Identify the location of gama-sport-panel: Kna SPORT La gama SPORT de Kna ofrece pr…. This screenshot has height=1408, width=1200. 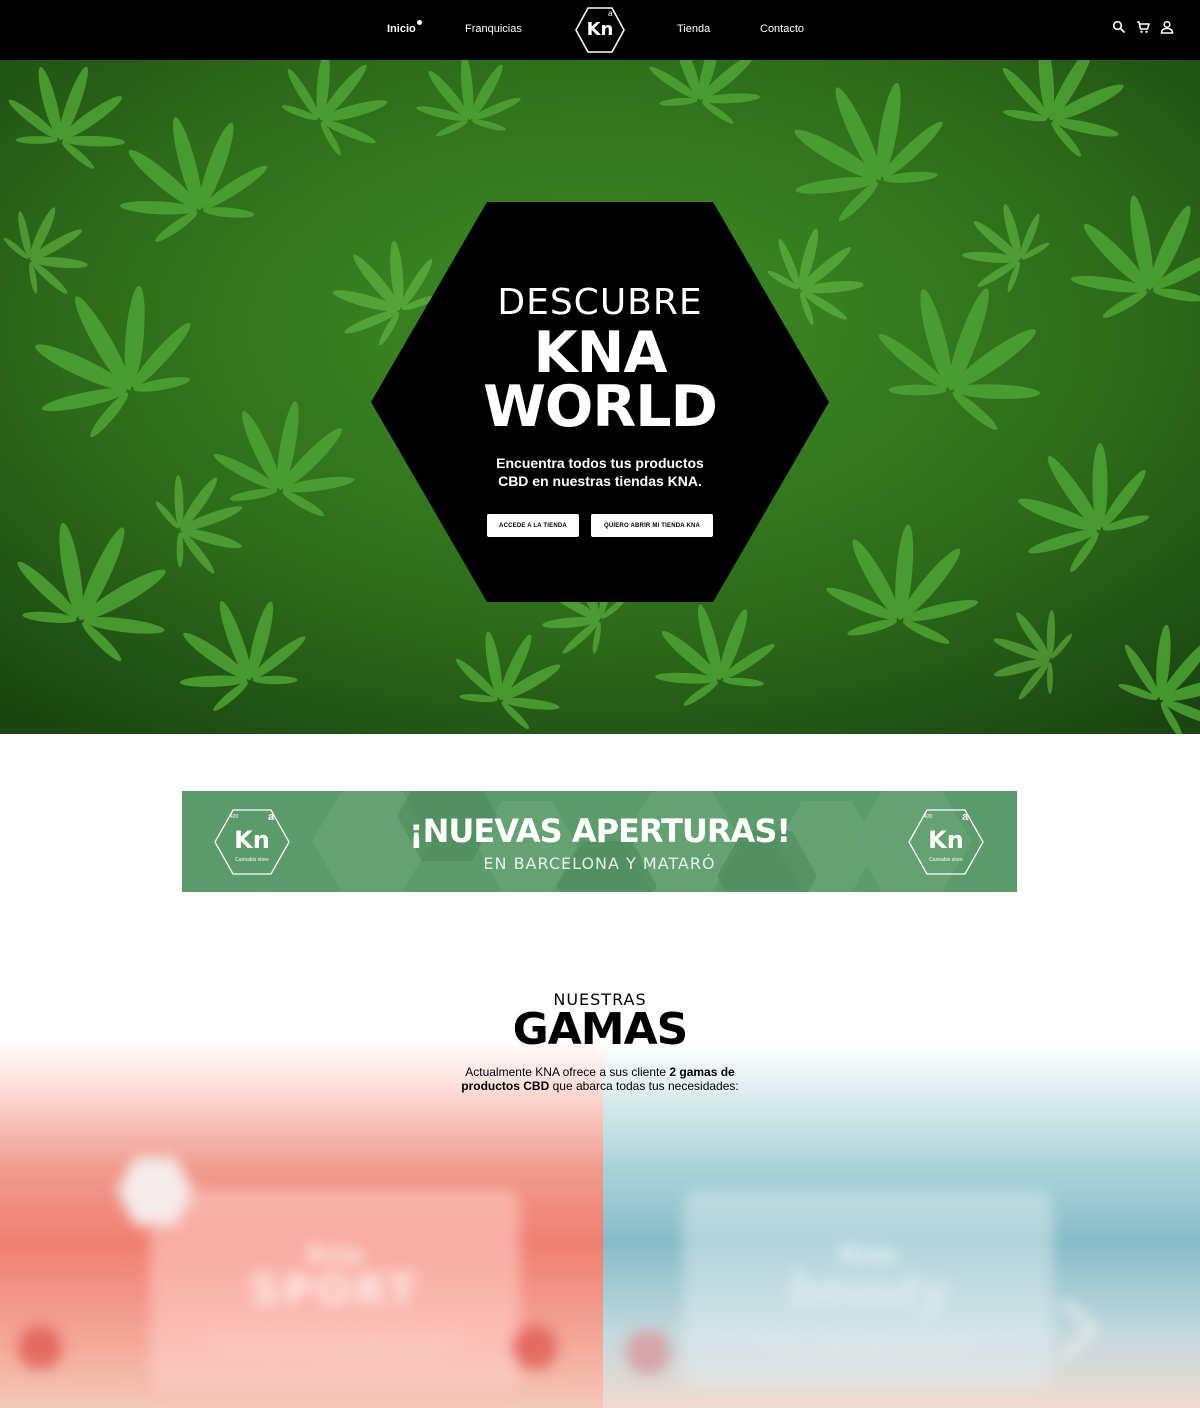
(301, 1224).